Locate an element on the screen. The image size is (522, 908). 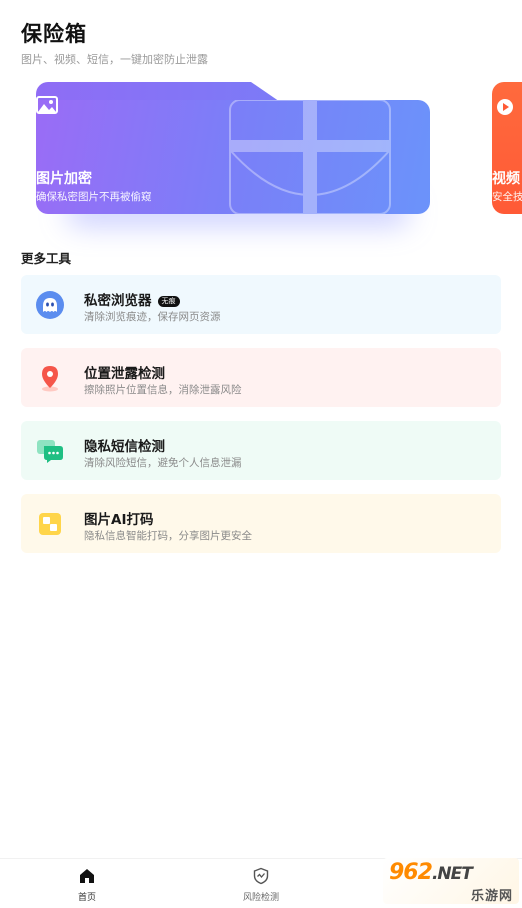
chat-bubble-icon is located at coordinates (50, 451).